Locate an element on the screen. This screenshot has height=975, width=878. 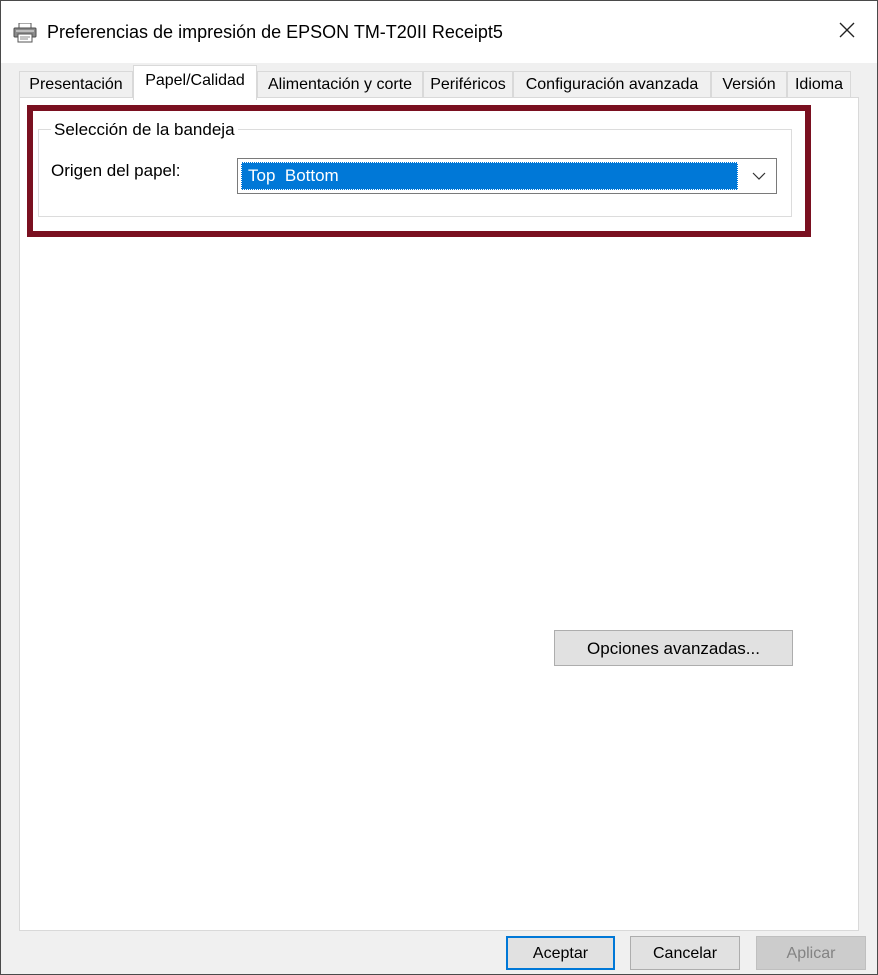
tray-selection-legend: Selección de la bandeja is located at coordinates (144, 130).